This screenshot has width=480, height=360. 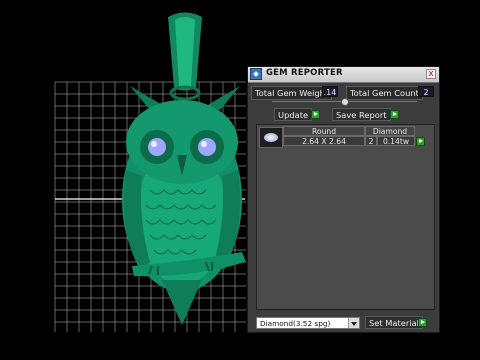 What do you see at coordinates (361, 114) in the screenshot?
I see `save-report-button: Save Report` at bounding box center [361, 114].